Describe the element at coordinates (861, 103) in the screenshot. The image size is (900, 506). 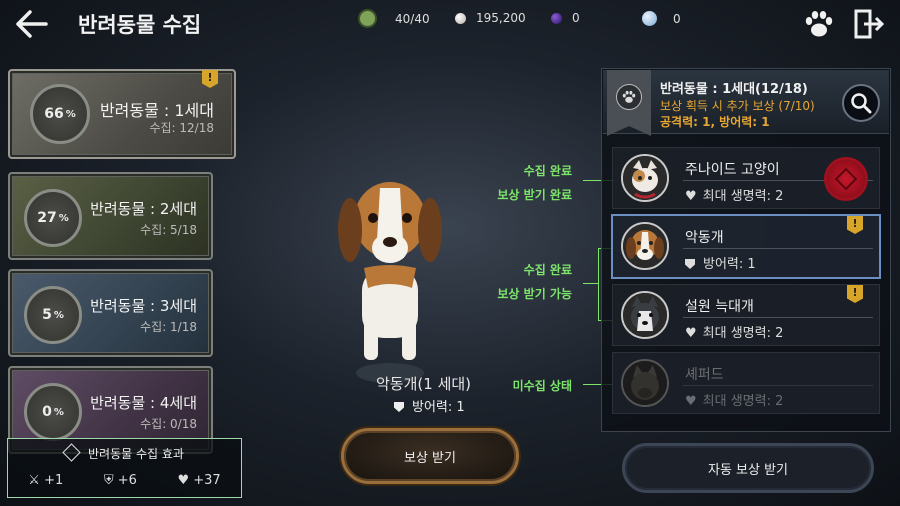
I see `search-icon` at that location.